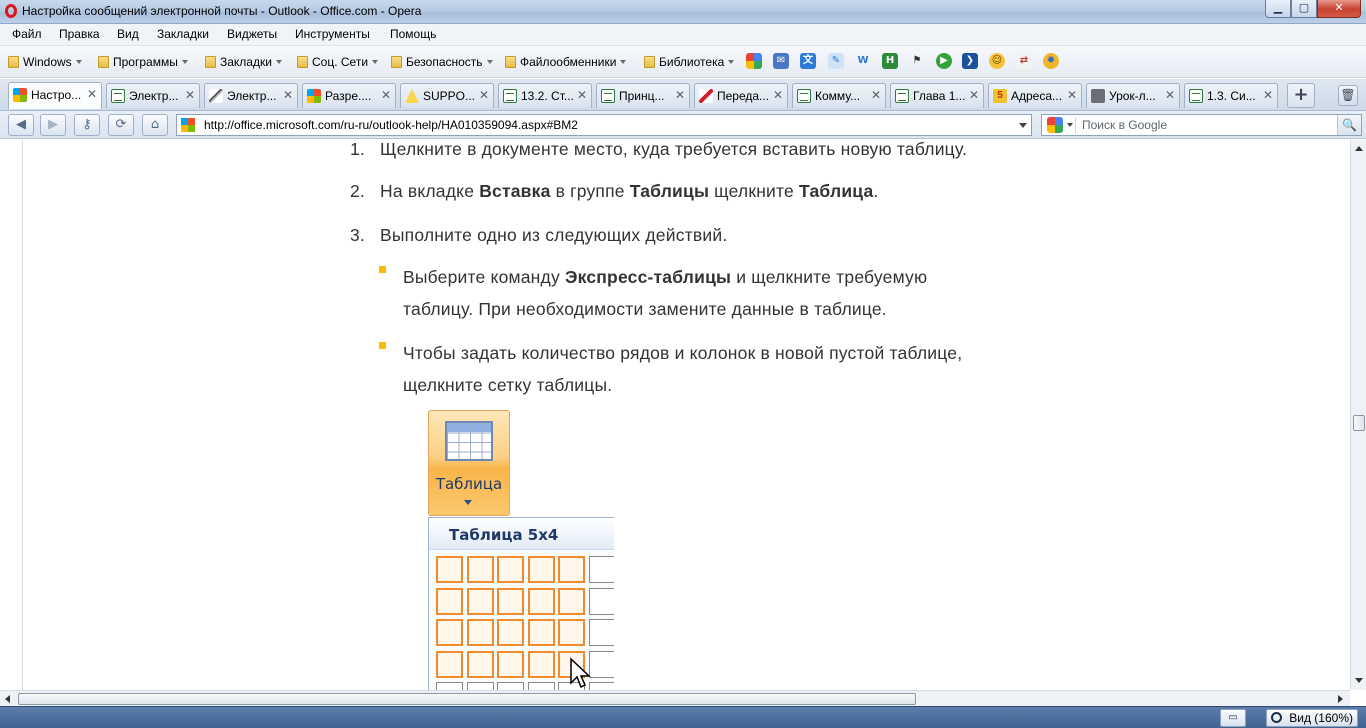 The width and height of the screenshot is (1366, 728). I want to click on table-icon, so click(469, 441).